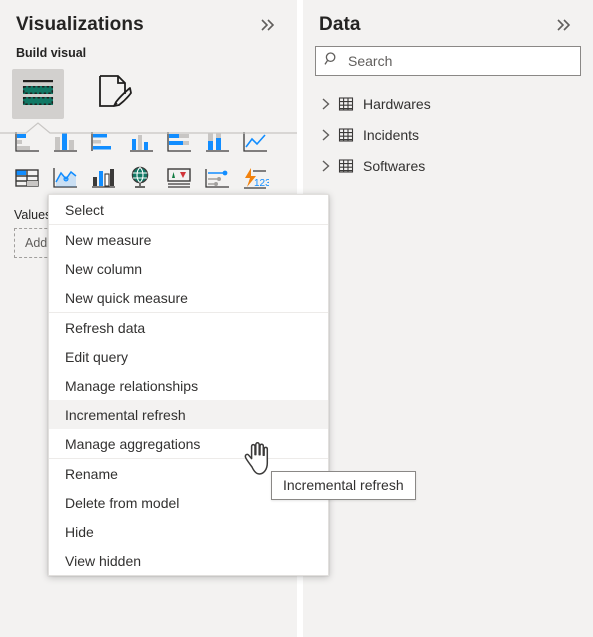 The width and height of the screenshot is (593, 637). Describe the element at coordinates (148, 17) in the screenshot. I see `visualizations-pane-header: Visualizations` at that location.